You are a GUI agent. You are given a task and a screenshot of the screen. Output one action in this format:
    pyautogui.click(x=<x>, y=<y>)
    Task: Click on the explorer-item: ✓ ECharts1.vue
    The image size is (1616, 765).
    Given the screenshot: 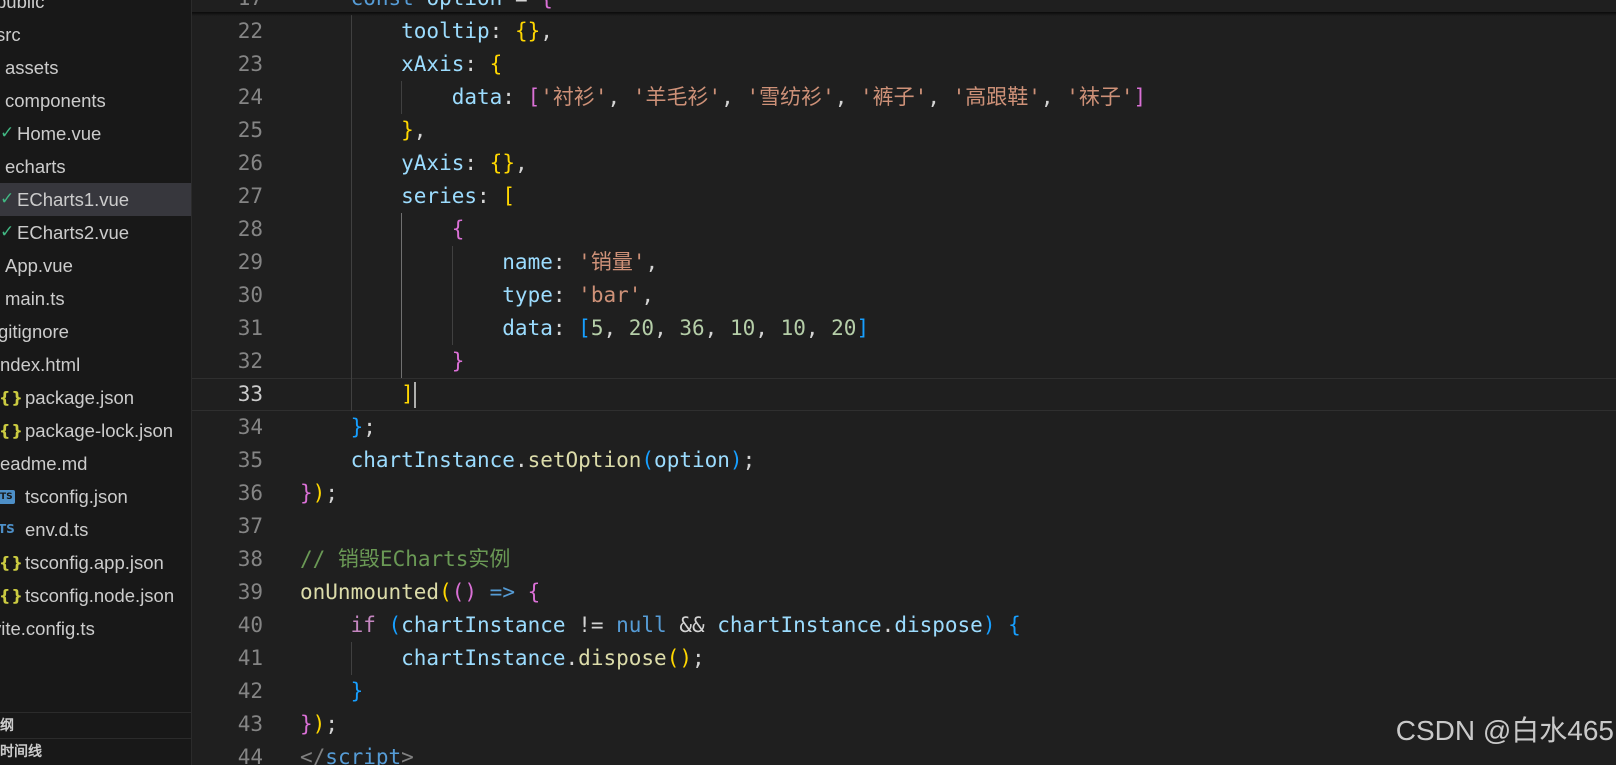 What is the action you would take?
    pyautogui.click(x=95, y=199)
    